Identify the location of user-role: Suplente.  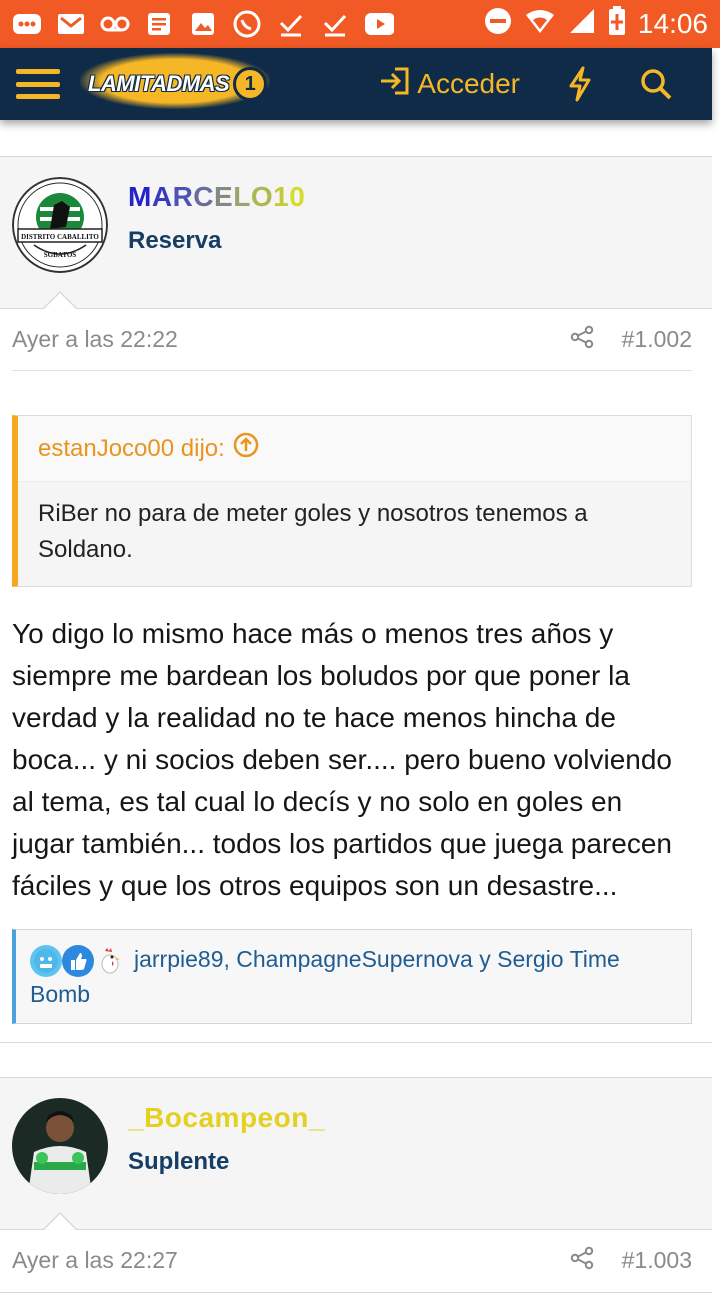
(179, 1161).